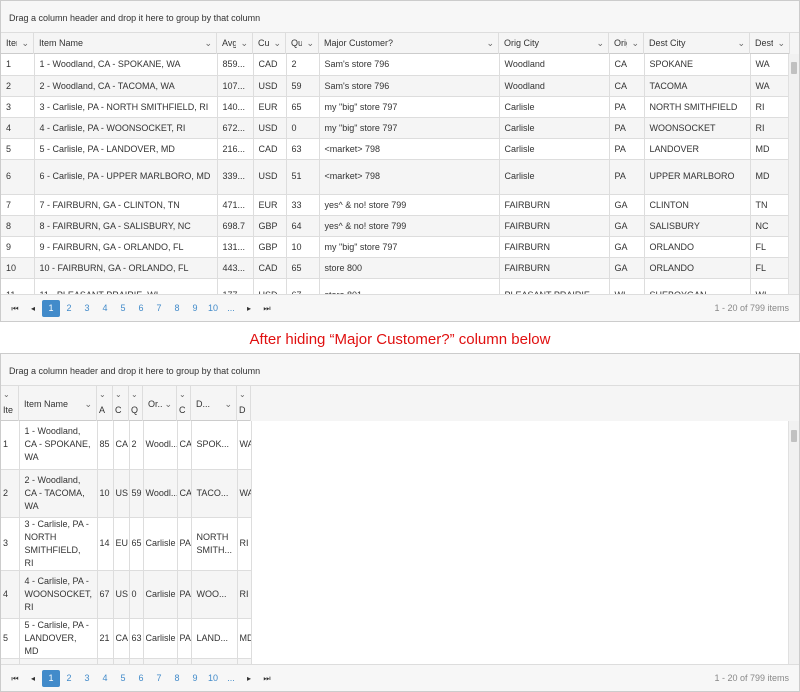 The width and height of the screenshot is (800, 692). I want to click on table-cell: MD, so click(770, 149).